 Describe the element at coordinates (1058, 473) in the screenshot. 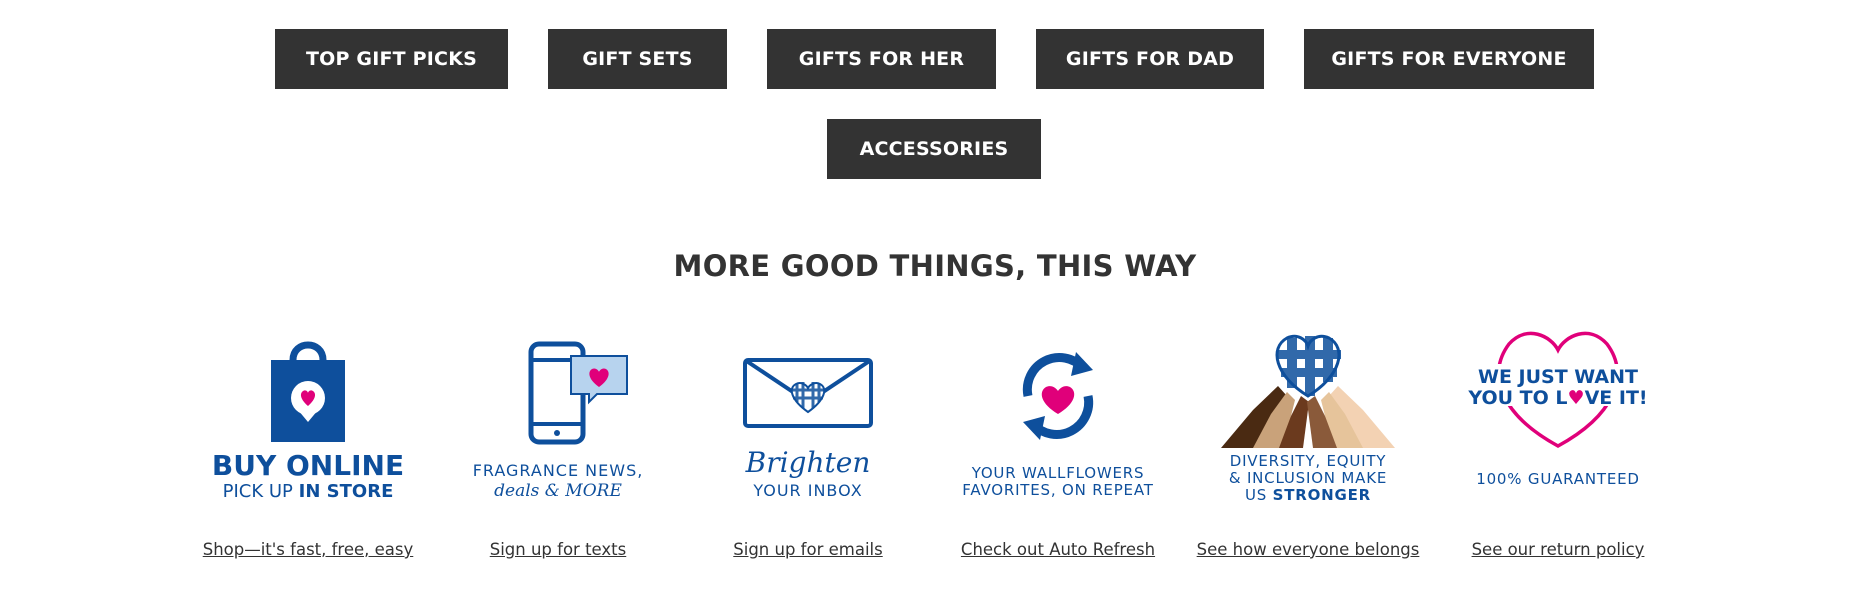

I see `card-headline: YOUR WALLFLOWERS` at that location.